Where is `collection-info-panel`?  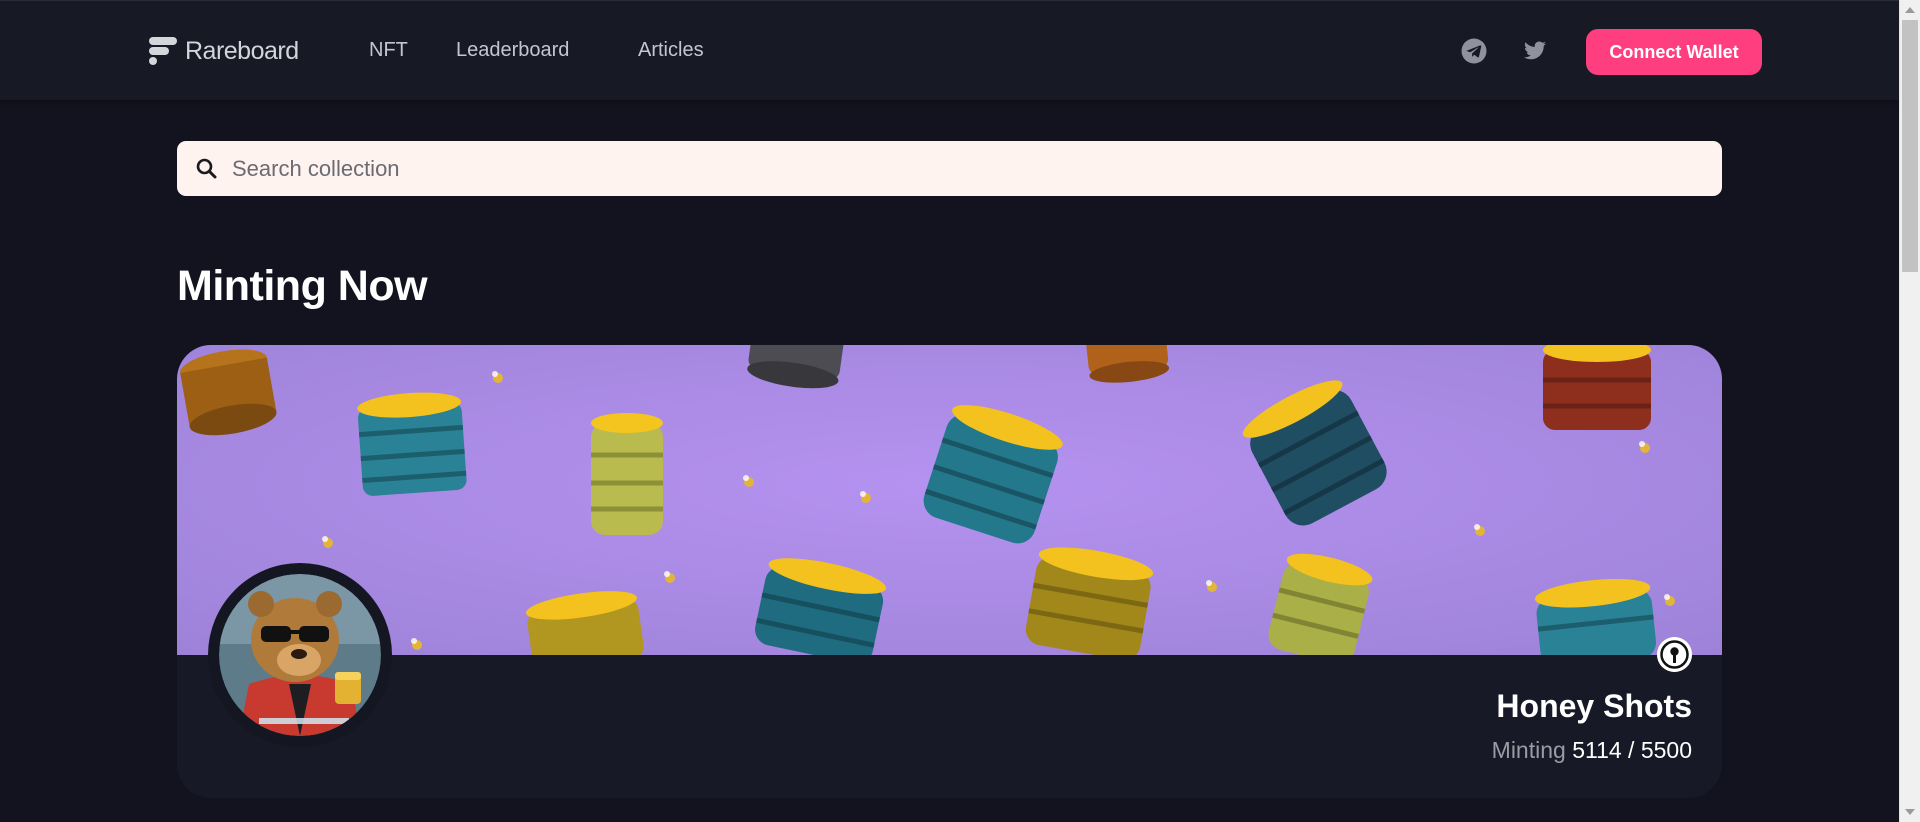 collection-info-panel is located at coordinates (949, 726).